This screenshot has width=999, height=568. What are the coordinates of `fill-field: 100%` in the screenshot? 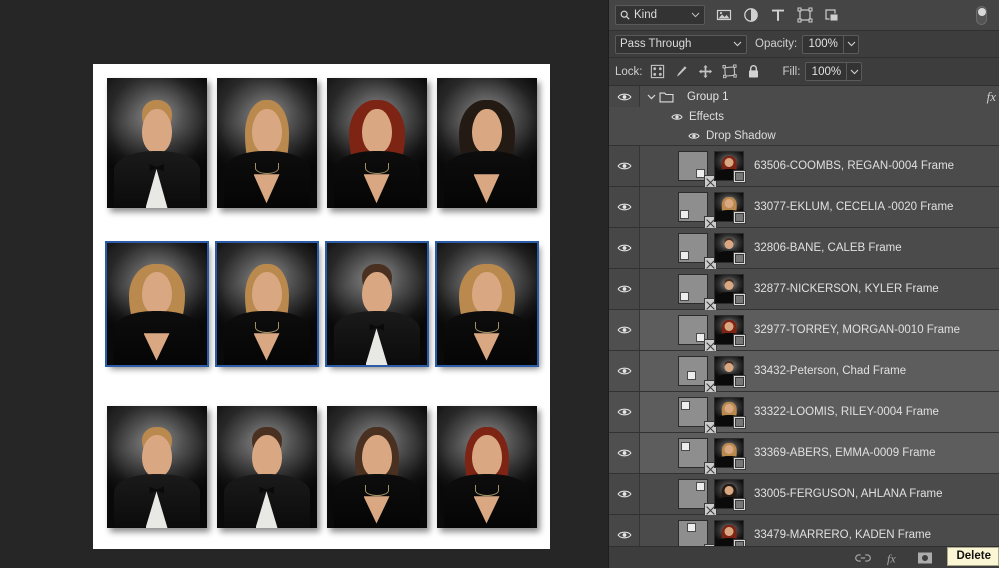 It's located at (834, 71).